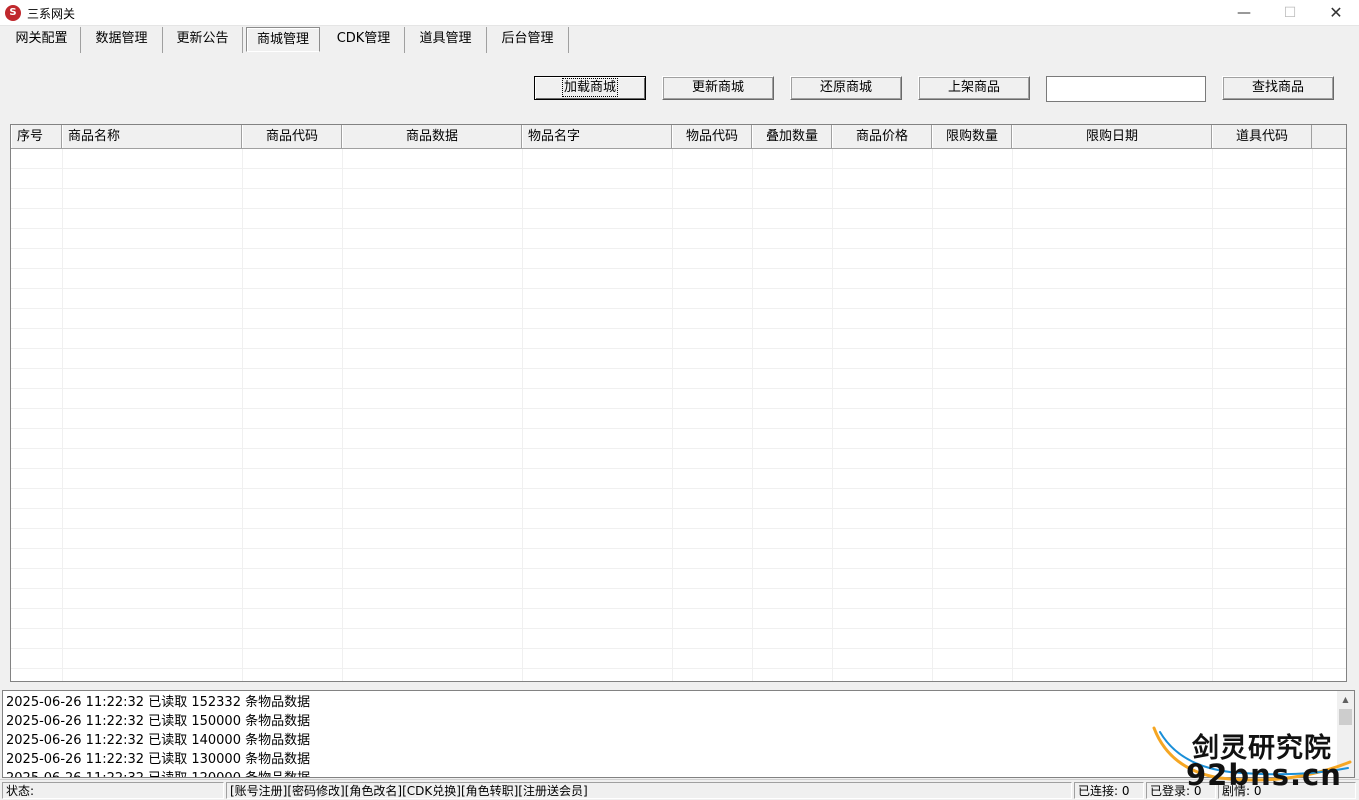  Describe the element at coordinates (51, 14) in the screenshot. I see `window-title: 三系网关` at that location.